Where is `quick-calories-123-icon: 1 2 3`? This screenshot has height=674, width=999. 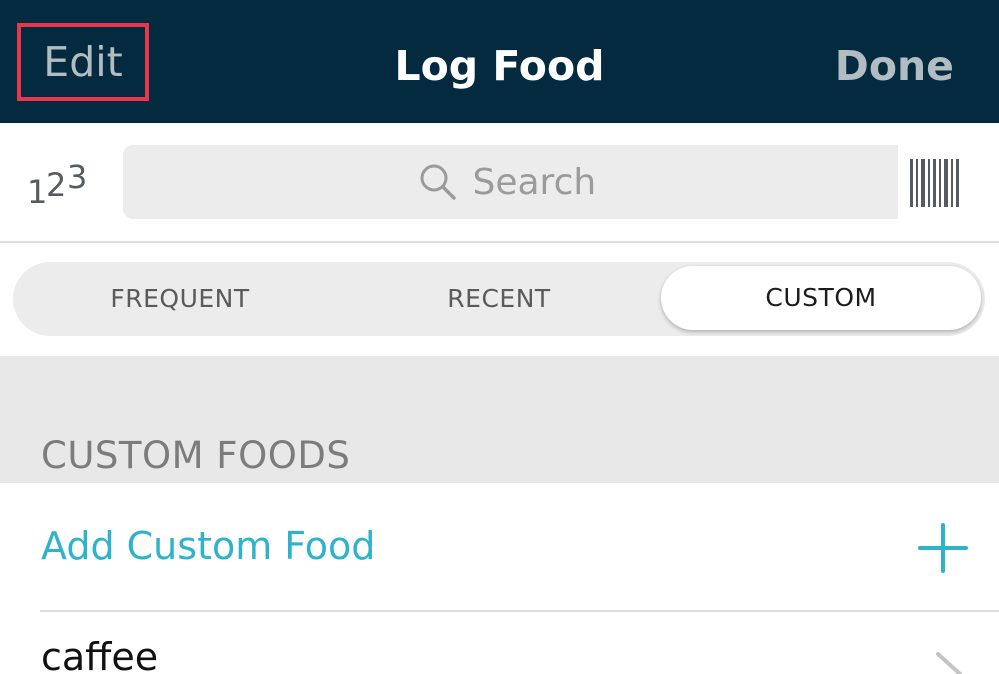 quick-calories-123-icon: 1 2 3 is located at coordinates (62, 184).